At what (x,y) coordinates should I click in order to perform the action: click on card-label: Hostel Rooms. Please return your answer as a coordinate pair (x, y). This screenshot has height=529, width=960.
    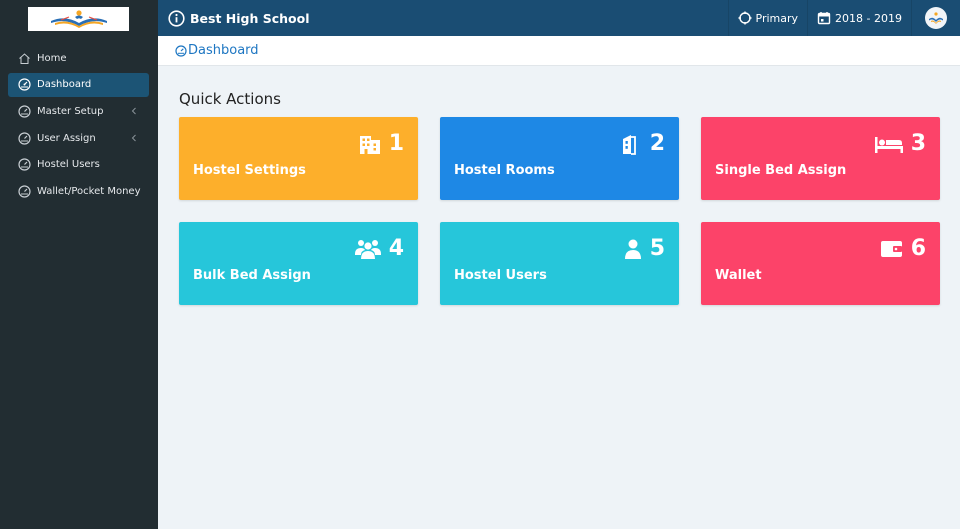
    Looking at the image, I should click on (504, 170).